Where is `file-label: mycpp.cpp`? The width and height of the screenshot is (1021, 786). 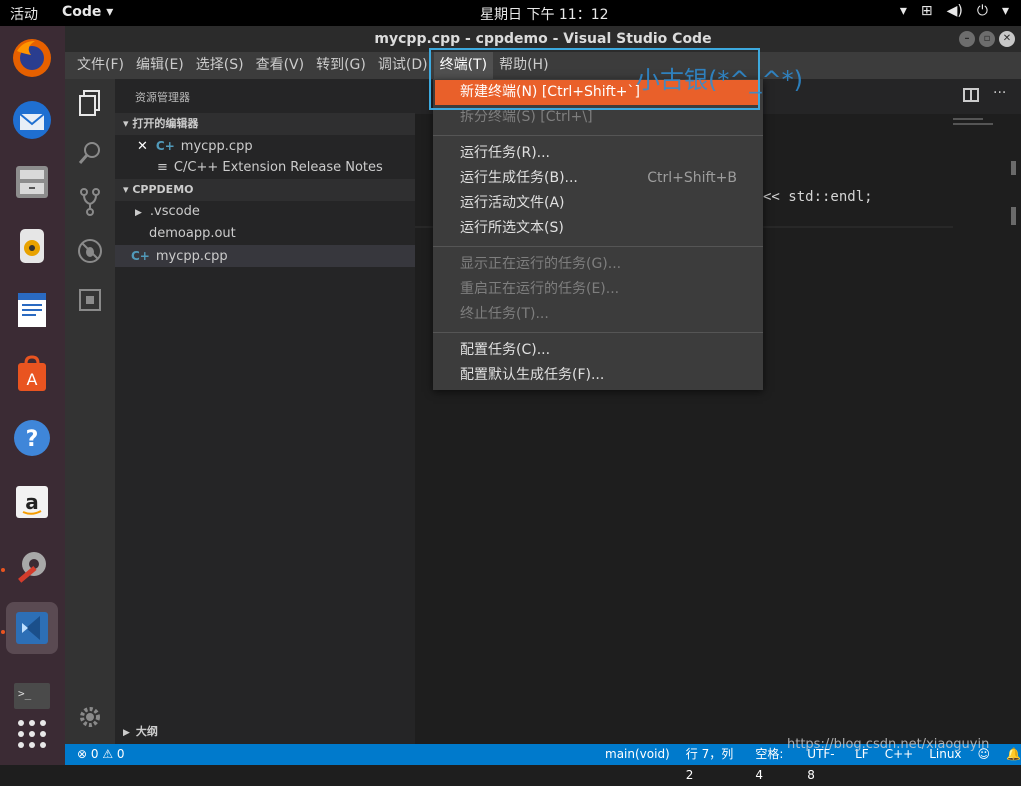 file-label: mycpp.cpp is located at coordinates (191, 256).